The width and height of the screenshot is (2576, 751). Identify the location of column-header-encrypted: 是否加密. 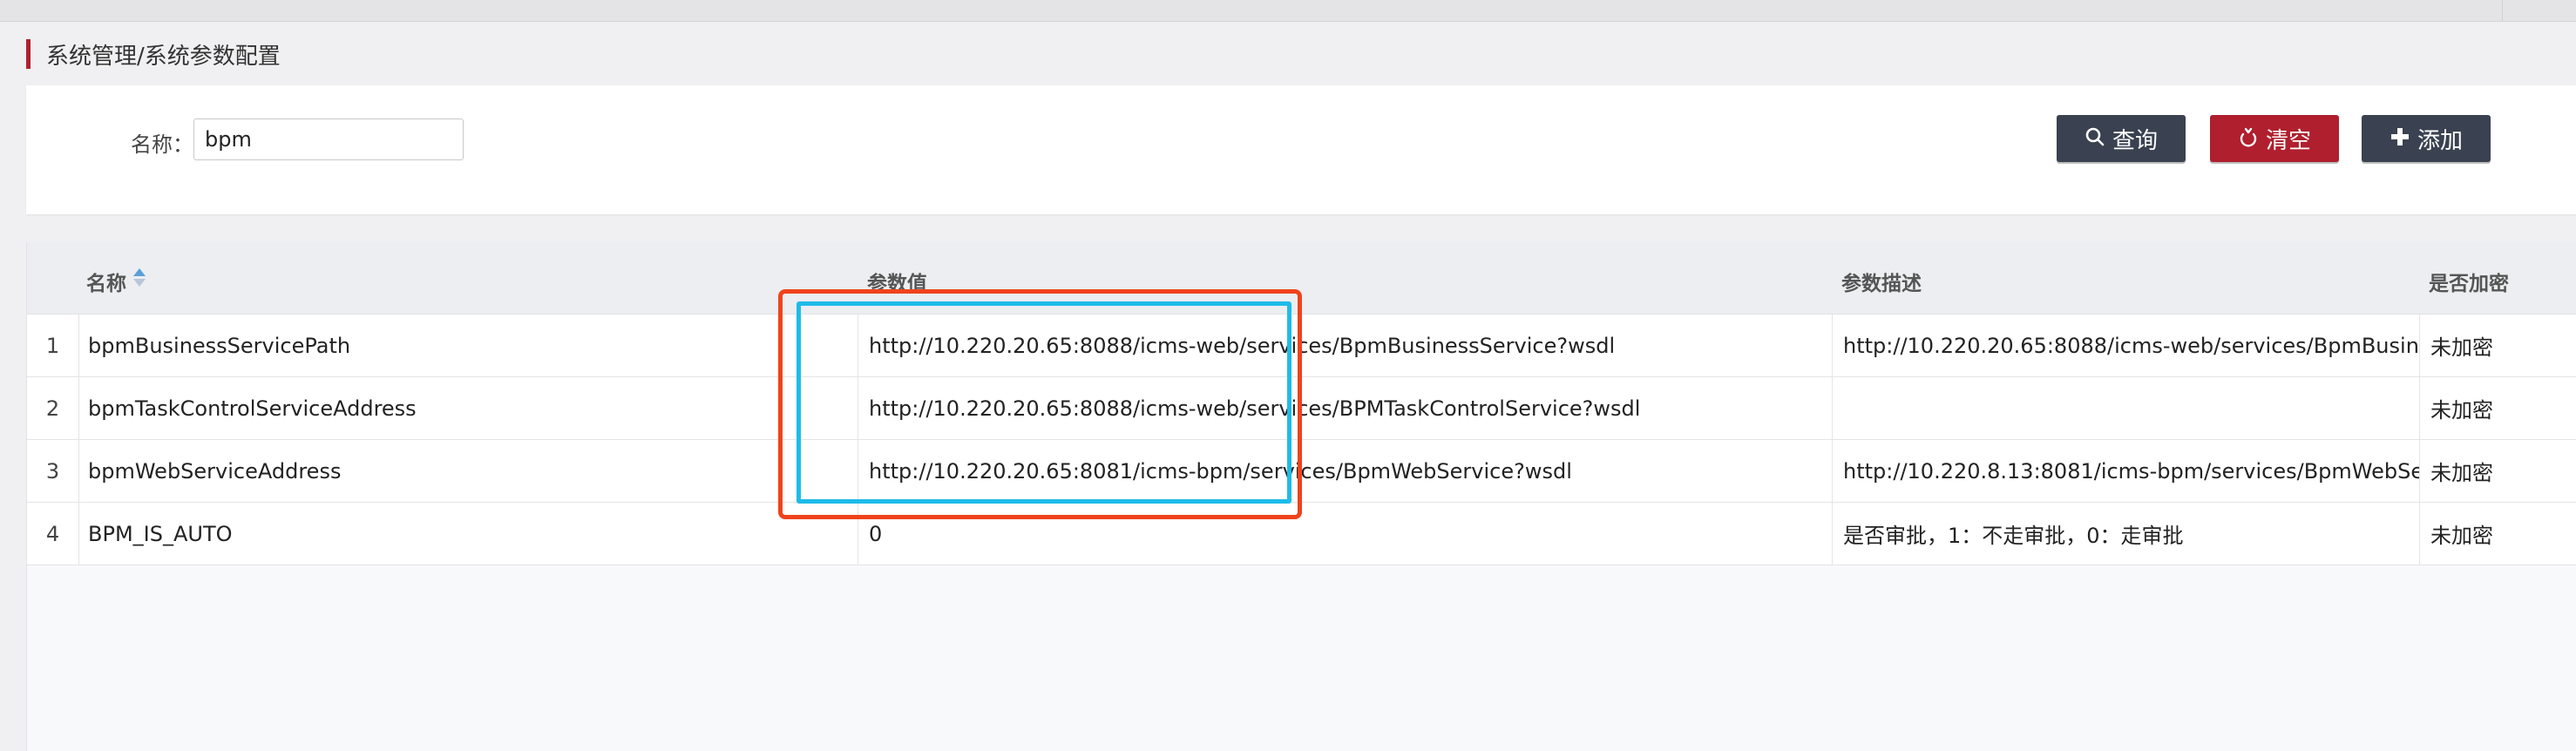
(2469, 284).